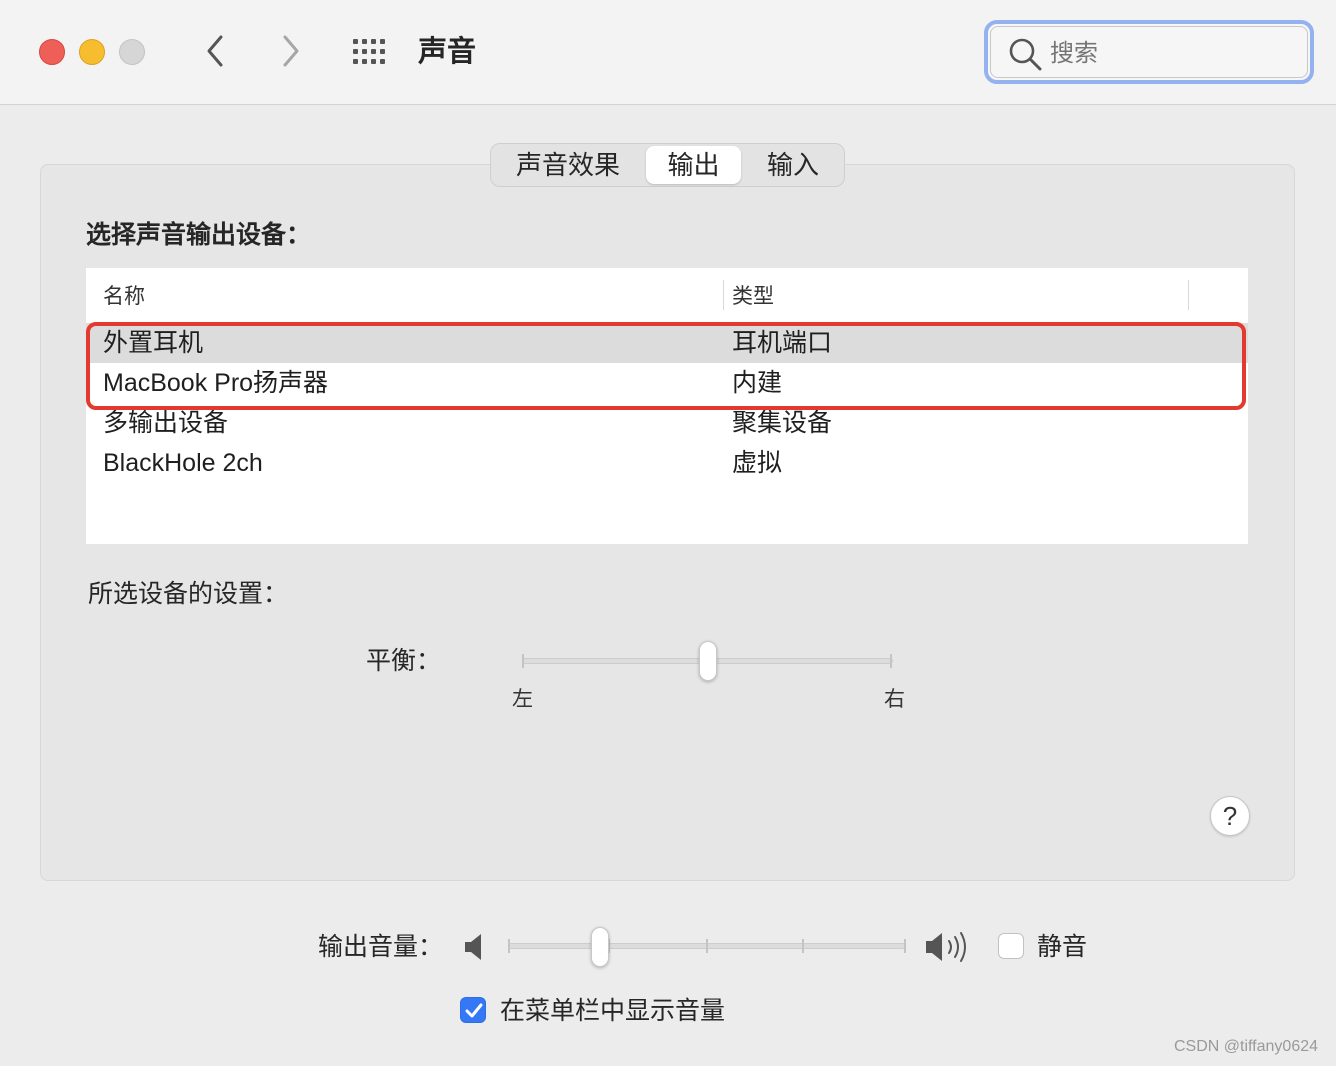 Image resolution: width=1336 pixels, height=1066 pixels. Describe the element at coordinates (404, 661) in the screenshot. I see `balance-label: 平衡：` at that location.